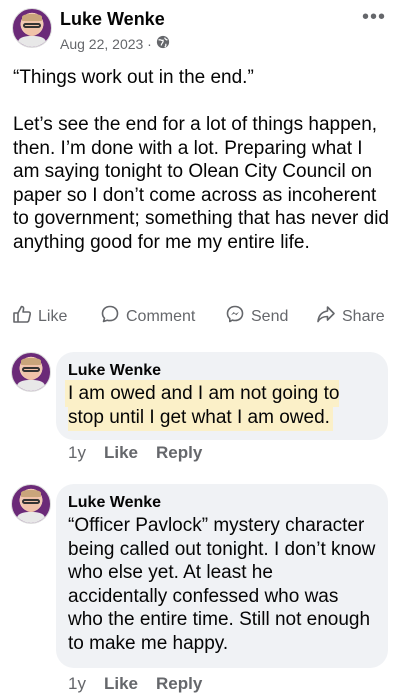 The image size is (400, 699). I want to click on post-paragraph: “Things work out in the end.”, so click(133, 77).